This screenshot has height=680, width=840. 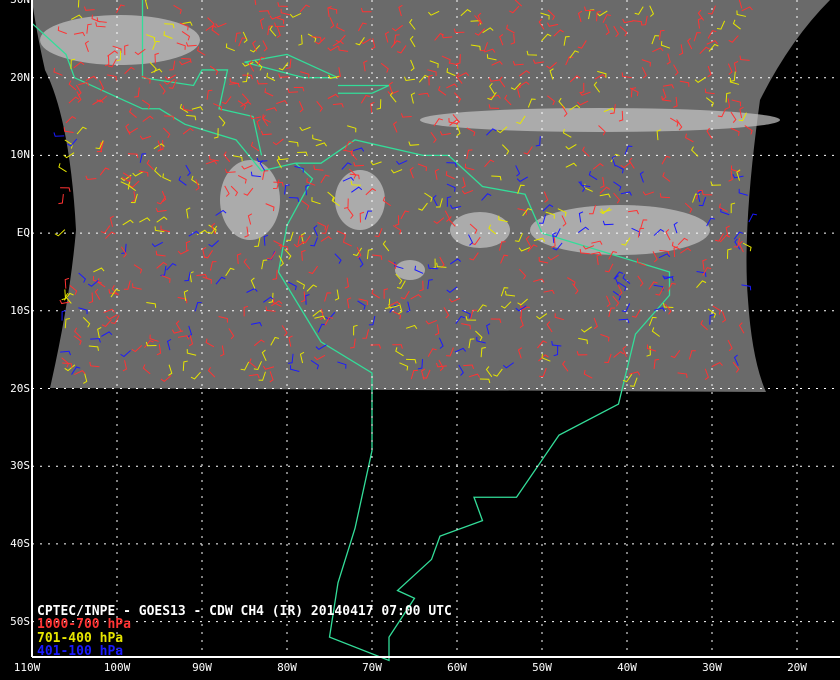 What do you see at coordinates (84, 624) in the screenshot?
I see `legend-low-level: 1000-700 hPa` at bounding box center [84, 624].